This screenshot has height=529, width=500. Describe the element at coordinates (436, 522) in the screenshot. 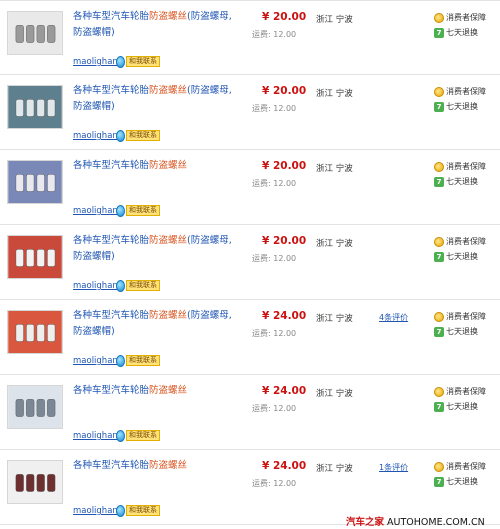

I see `watermark-domain: AUTOHOME.COM.CN` at that location.